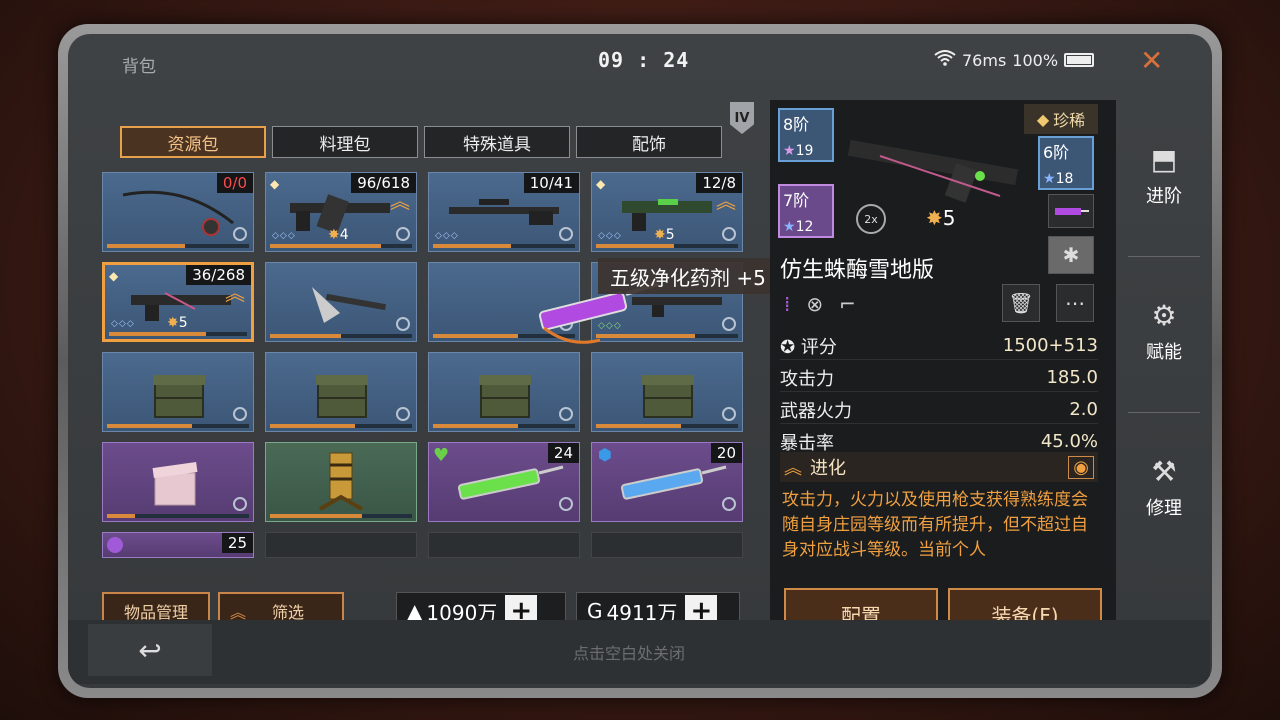 The width and height of the screenshot is (1280, 720). I want to click on trash-icon: 🗑, so click(1021, 303).